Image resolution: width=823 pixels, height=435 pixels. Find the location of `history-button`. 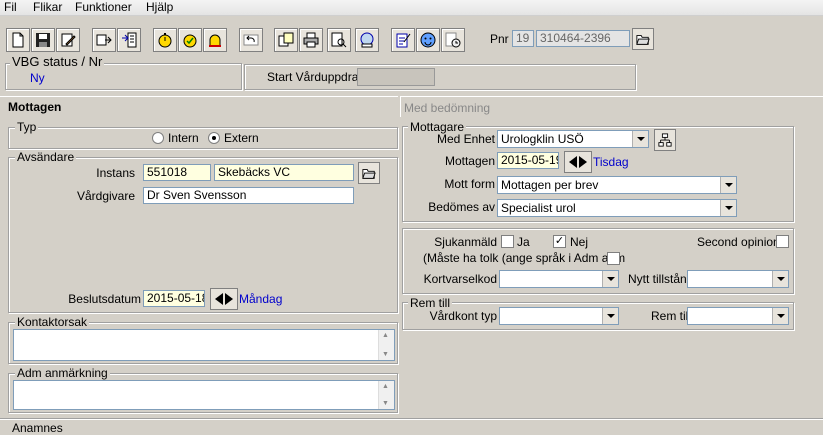

history-button is located at coordinates (453, 40).